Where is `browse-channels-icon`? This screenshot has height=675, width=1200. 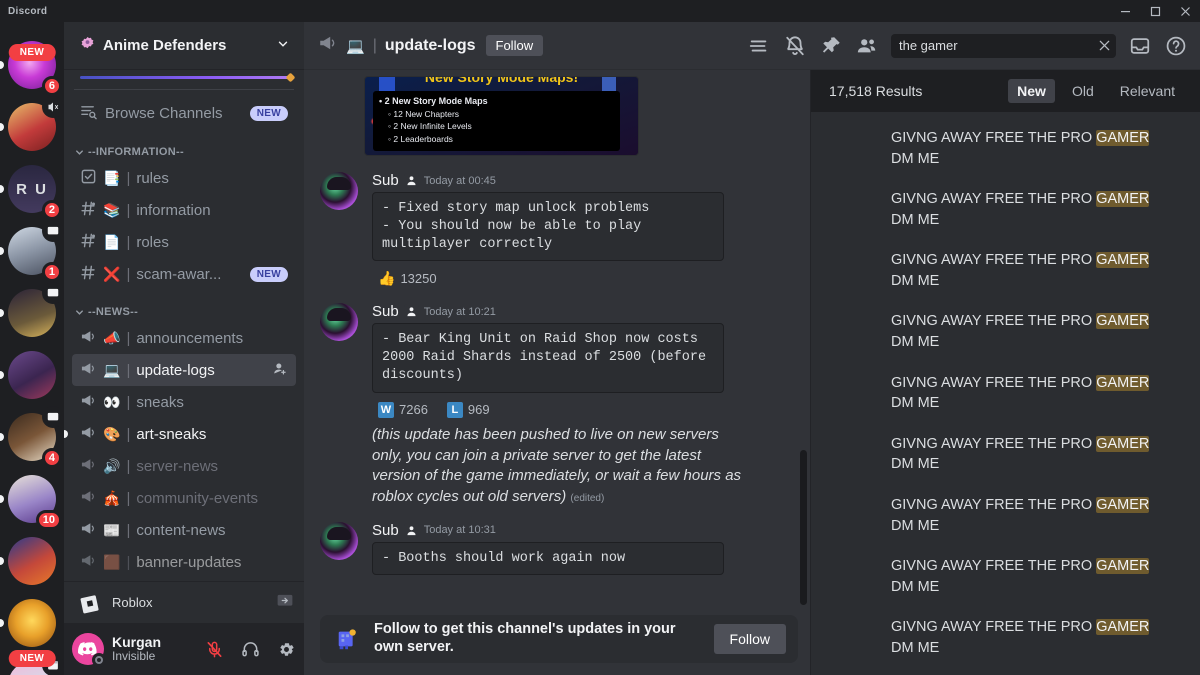
browse-channels-icon is located at coordinates (88, 113).